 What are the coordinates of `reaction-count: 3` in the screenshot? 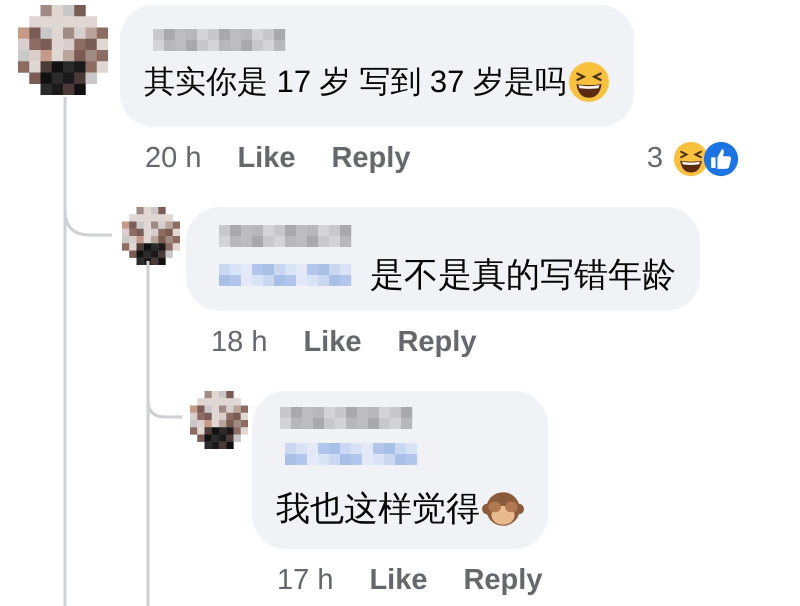 It's located at (655, 158).